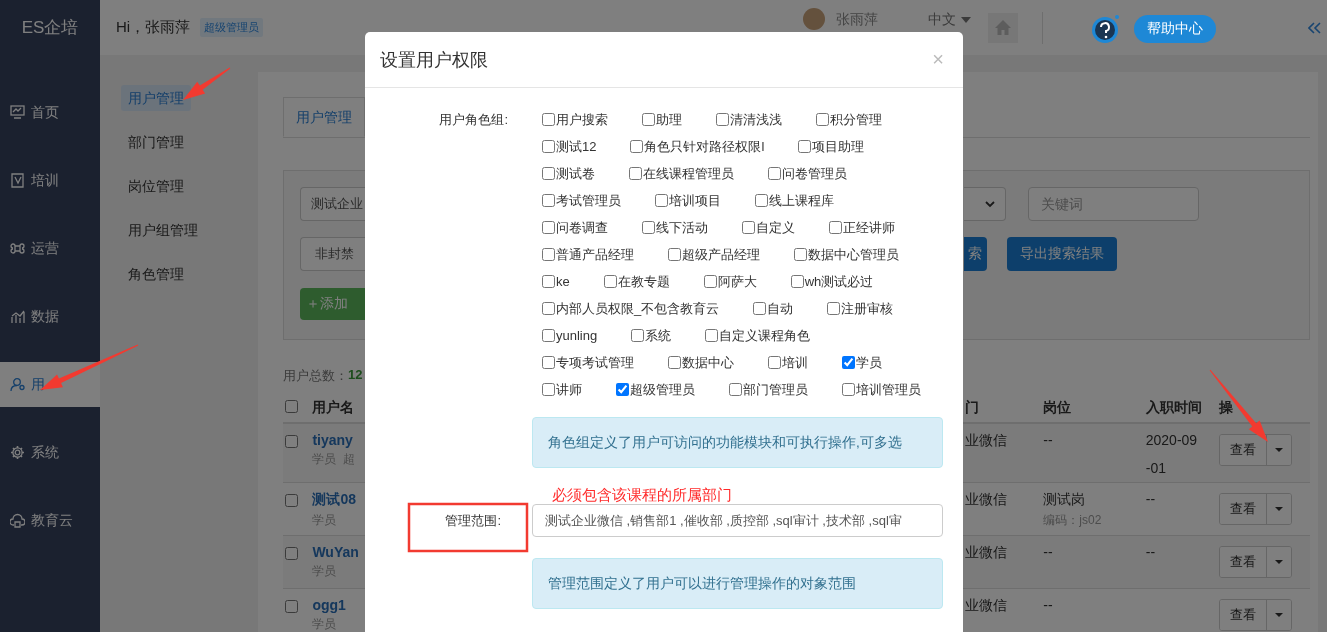  Describe the element at coordinates (17, 248) in the screenshot. I see `command-icon` at that location.